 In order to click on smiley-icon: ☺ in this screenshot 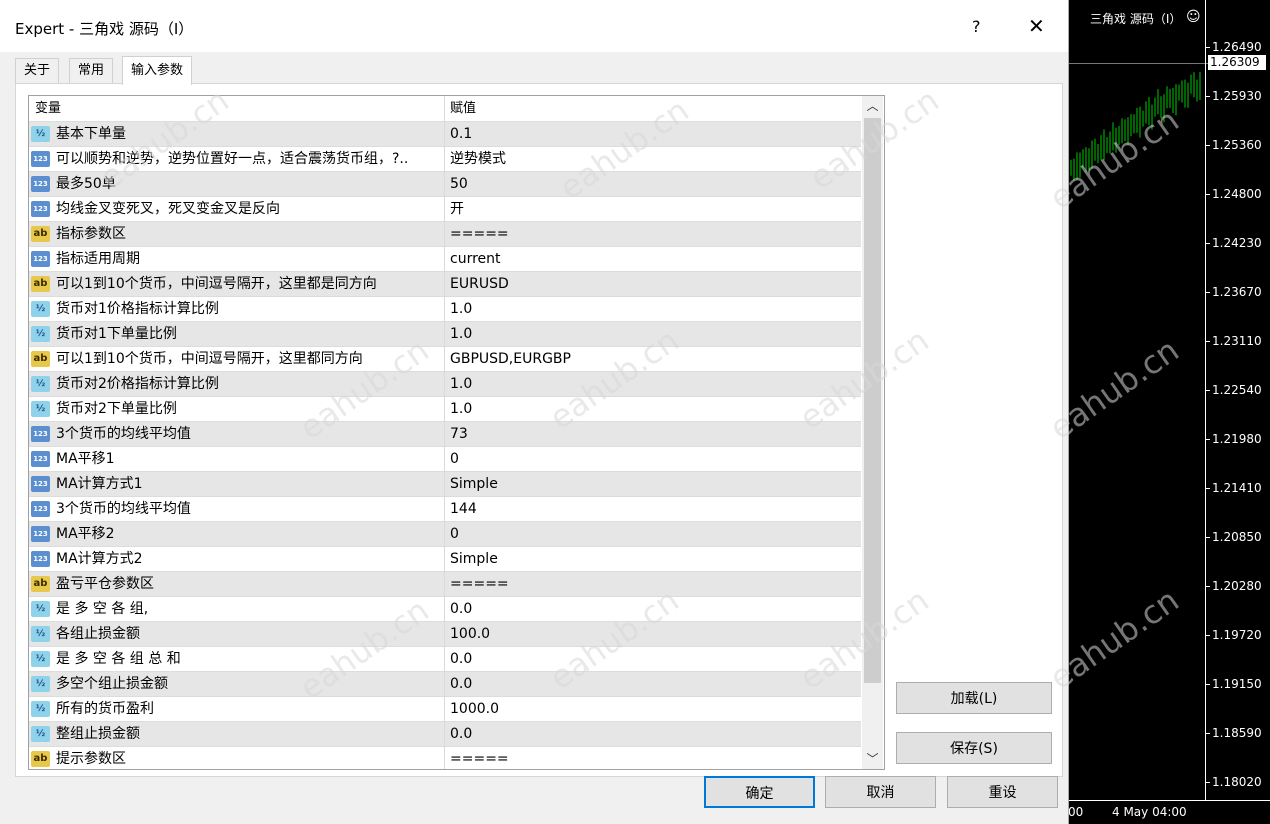, I will do `click(1193, 17)`.